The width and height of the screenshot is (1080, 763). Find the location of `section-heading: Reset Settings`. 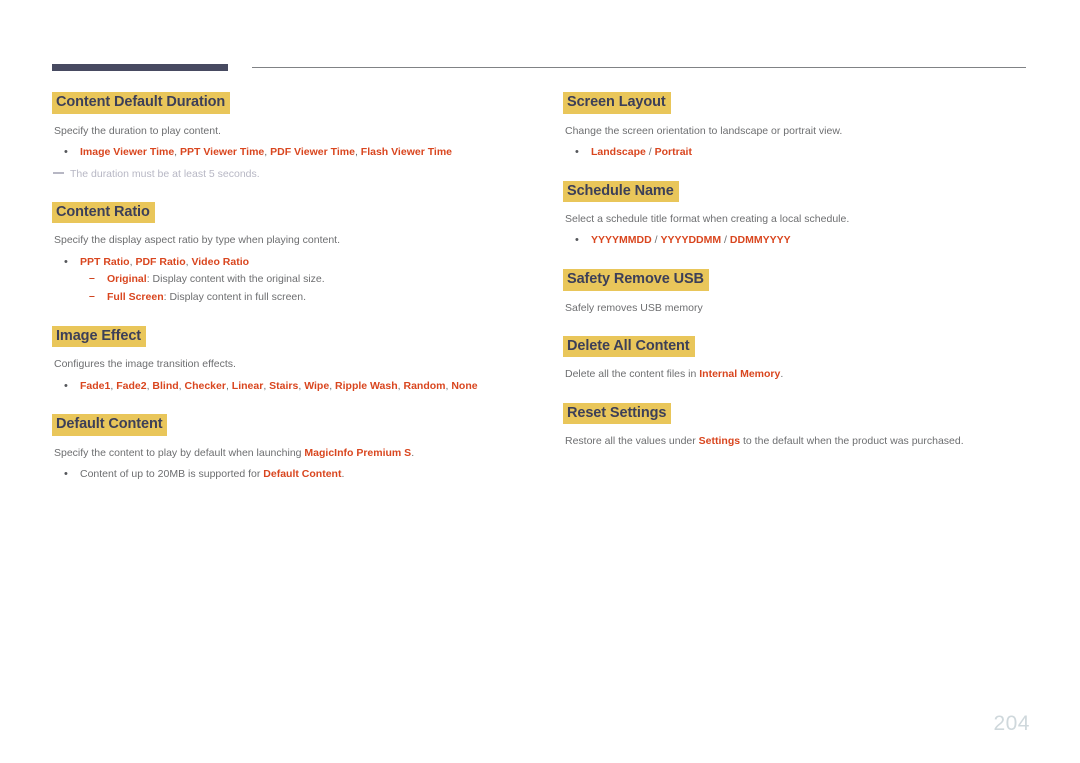

section-heading: Reset Settings is located at coordinates (617, 413).